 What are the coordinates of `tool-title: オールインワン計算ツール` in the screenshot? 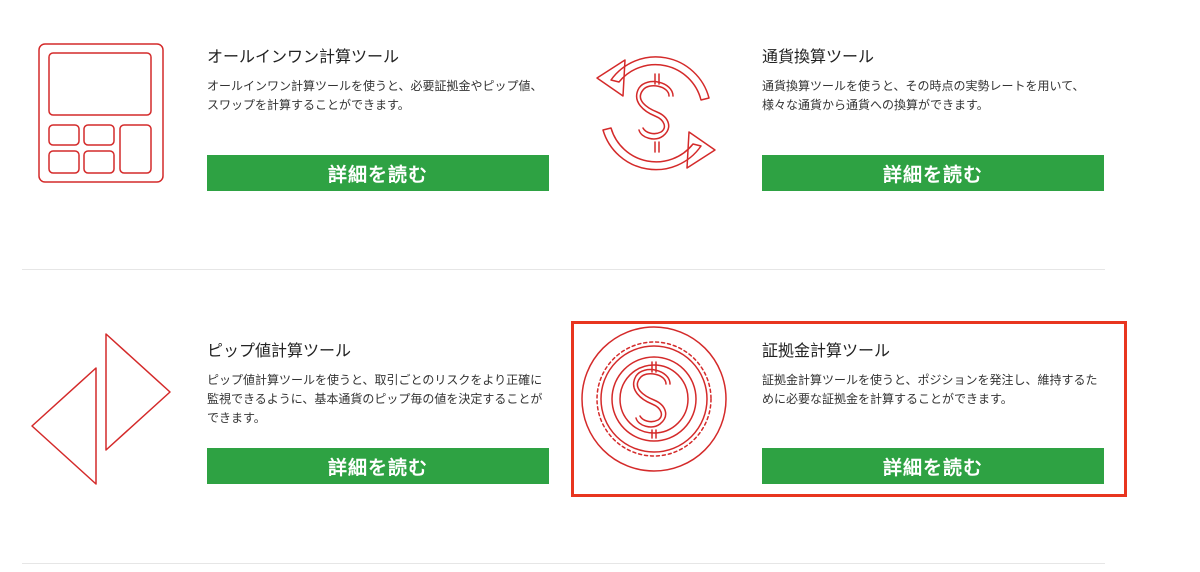 It's located at (303, 56).